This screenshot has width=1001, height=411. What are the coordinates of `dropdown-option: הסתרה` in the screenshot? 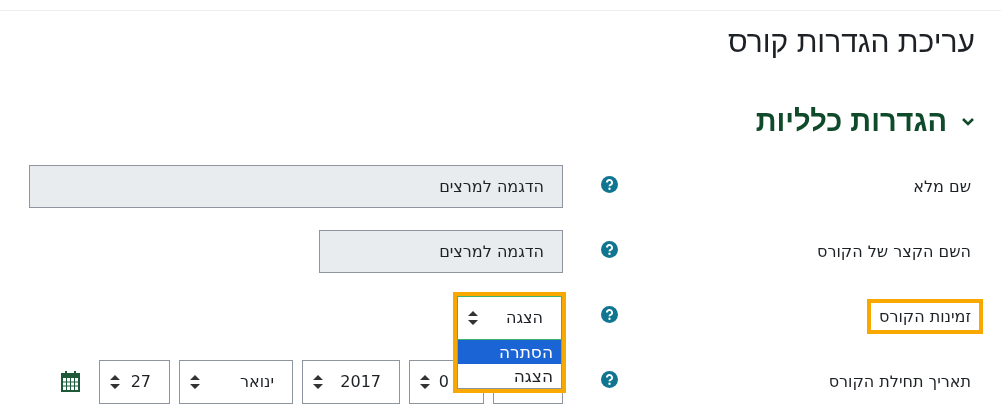 It's located at (509, 351).